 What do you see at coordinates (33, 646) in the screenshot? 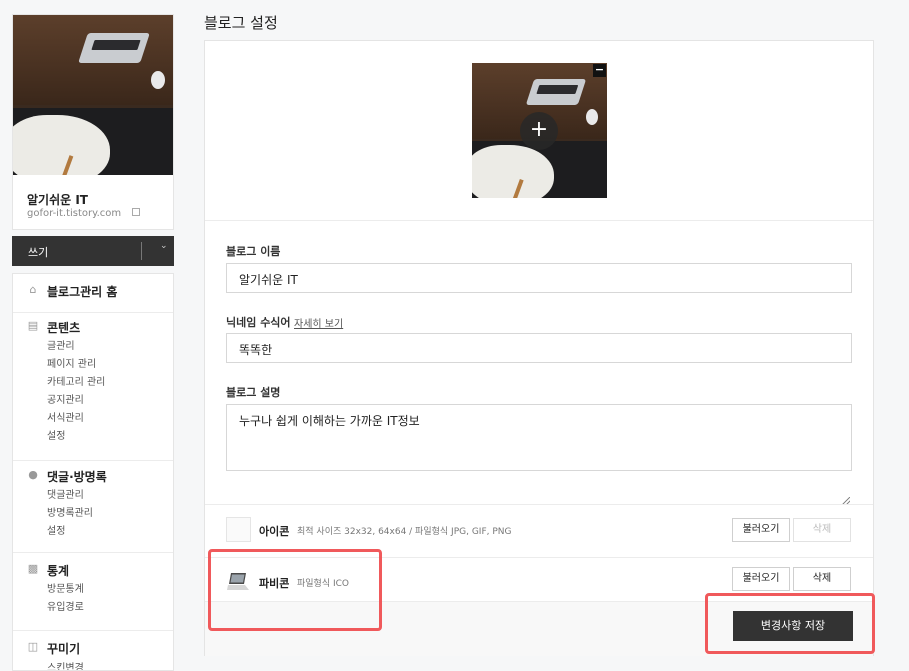
I see `layout-icon: ◫` at bounding box center [33, 646].